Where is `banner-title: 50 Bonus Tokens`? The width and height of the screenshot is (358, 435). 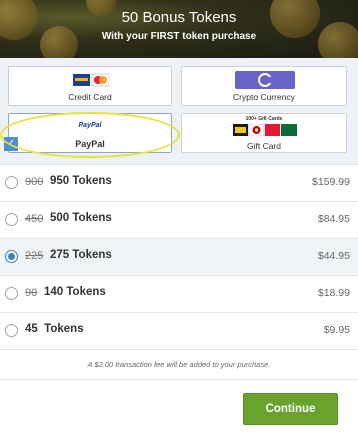 banner-title: 50 Bonus Tokens is located at coordinates (179, 17).